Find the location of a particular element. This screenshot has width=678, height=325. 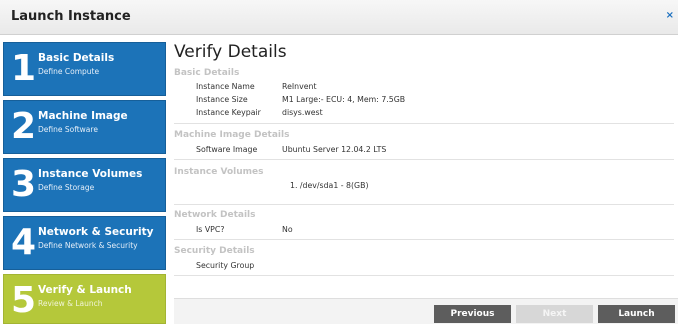

detail-key: Instance Name is located at coordinates (225, 86).